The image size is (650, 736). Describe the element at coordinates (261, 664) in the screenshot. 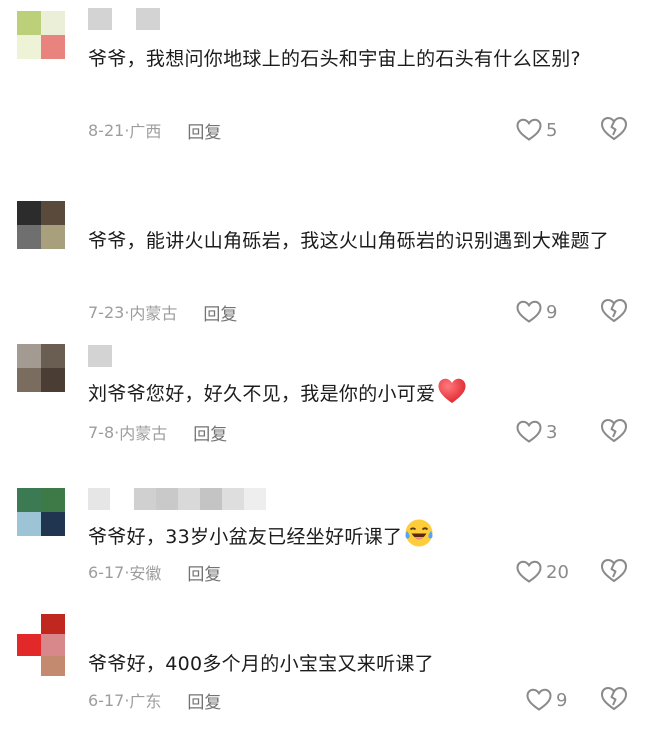

I see `comment-text: 爷爷好，400多个月的小宝宝又来听课了` at that location.